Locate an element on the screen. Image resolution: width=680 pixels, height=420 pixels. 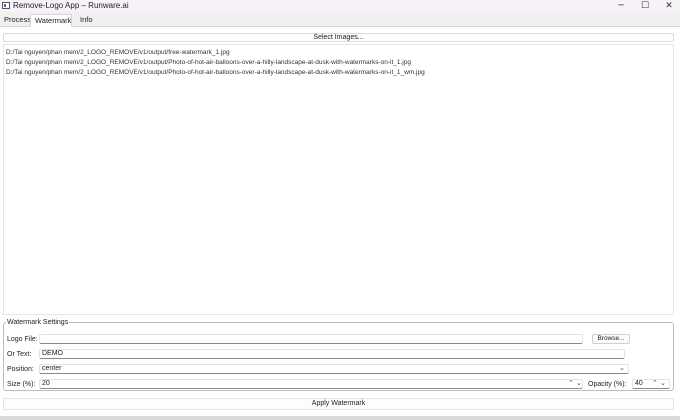
tab-bar: Process Watermark Info is located at coordinates (340, 20).